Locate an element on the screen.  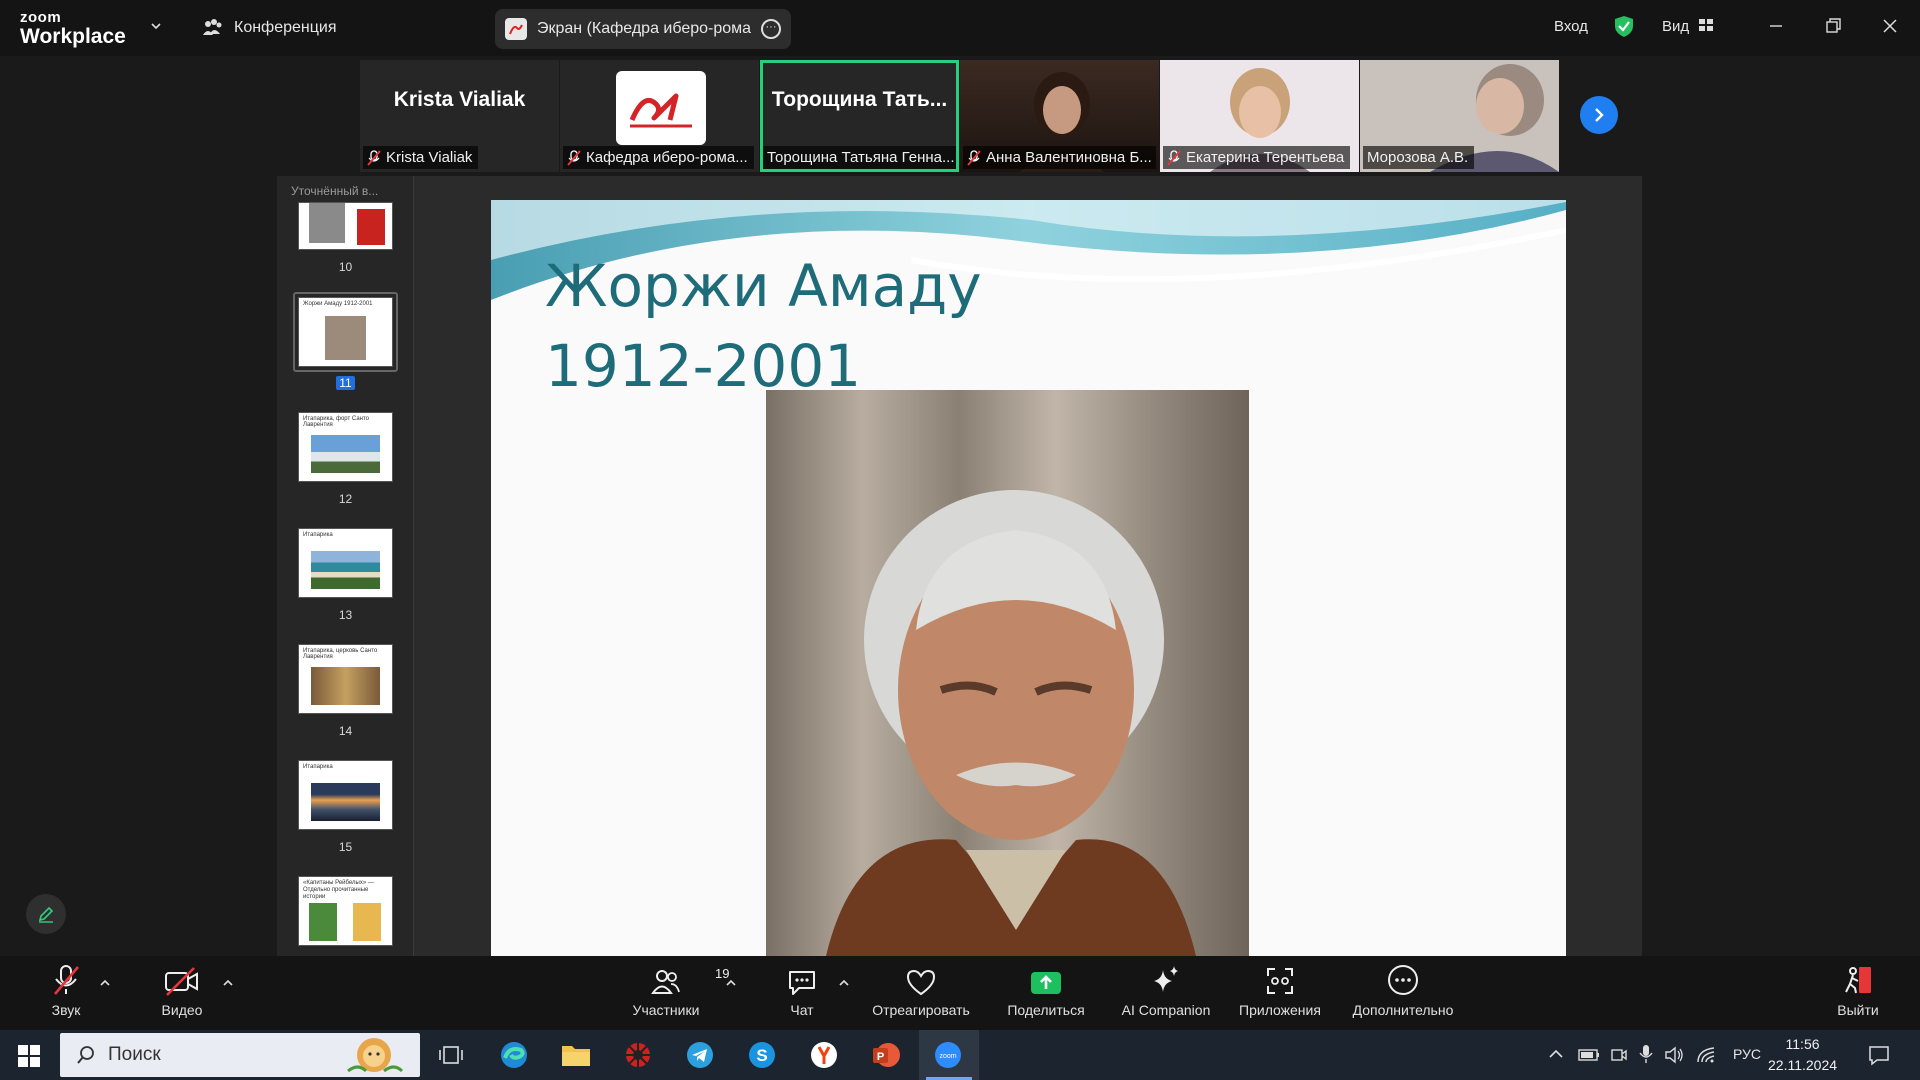
react-button: Отреагировать is located at coordinates (921, 993).